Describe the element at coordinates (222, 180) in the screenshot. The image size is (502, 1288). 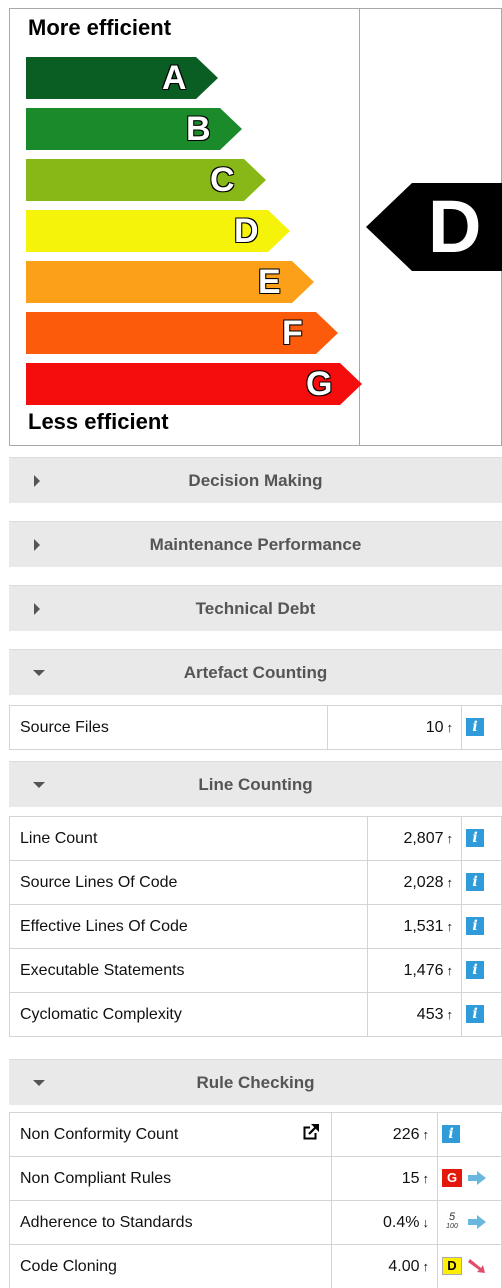
I see `grade-letter: C` at that location.